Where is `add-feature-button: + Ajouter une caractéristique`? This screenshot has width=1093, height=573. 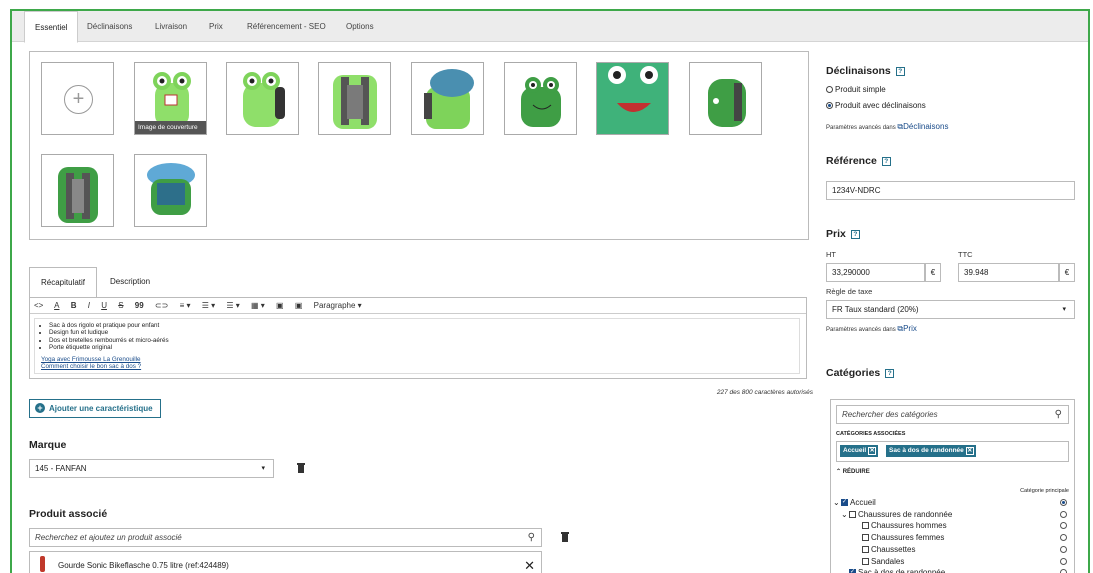 add-feature-button: + Ajouter une caractéristique is located at coordinates (95, 408).